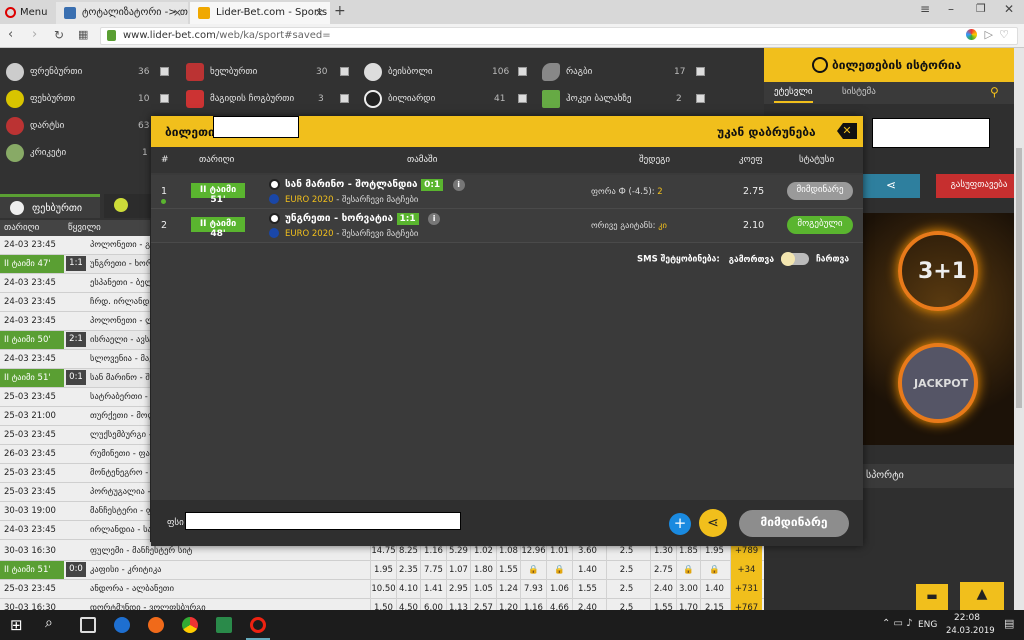 The width and height of the screenshot is (1024, 640). What do you see at coordinates (26, 13) in the screenshot?
I see `opera-menu-button: Menu` at bounding box center [26, 13].